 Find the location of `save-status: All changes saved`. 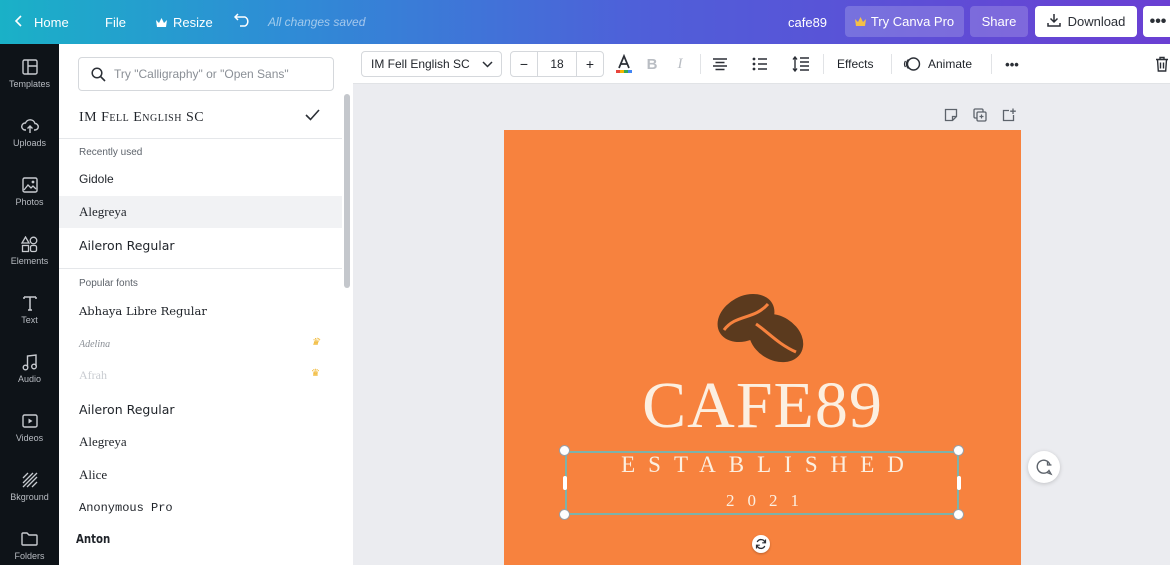

save-status: All changes saved is located at coordinates (317, 22).